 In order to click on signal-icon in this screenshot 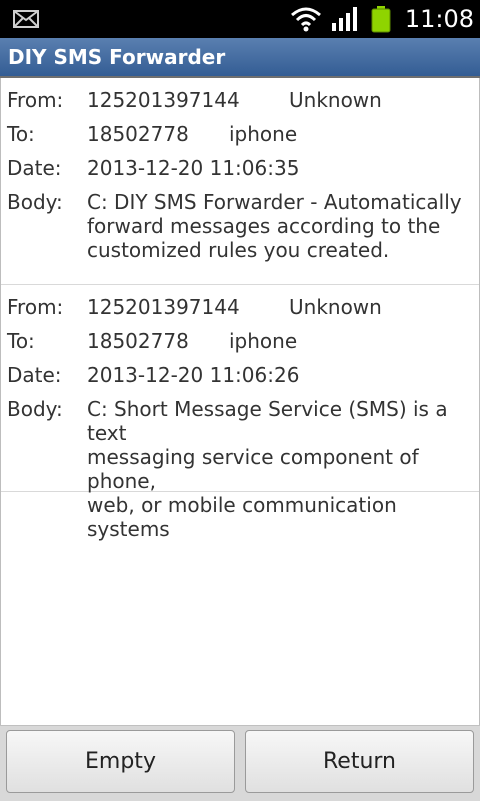, I will do `click(344, 19)`.